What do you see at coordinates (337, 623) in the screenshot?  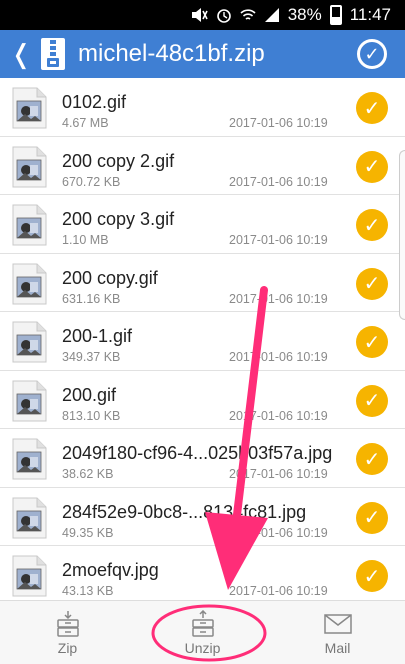 I see `mail-envelope-icon` at bounding box center [337, 623].